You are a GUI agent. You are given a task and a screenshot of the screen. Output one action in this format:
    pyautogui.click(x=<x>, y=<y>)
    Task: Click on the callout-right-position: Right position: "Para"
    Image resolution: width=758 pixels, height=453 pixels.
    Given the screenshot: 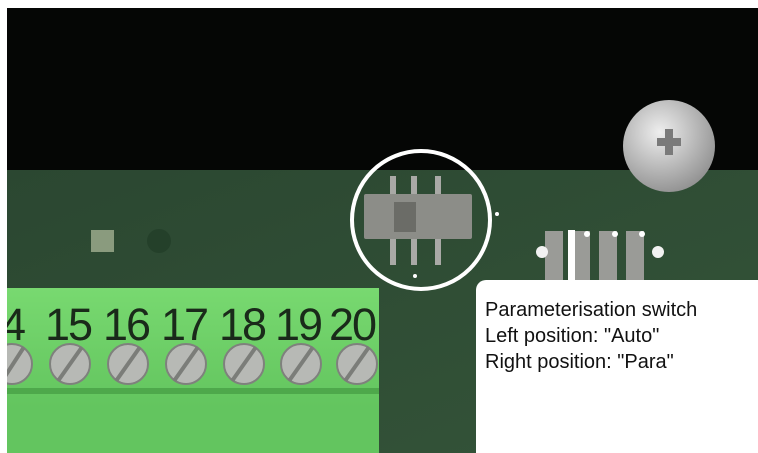 What is the action you would take?
    pyautogui.click(x=579, y=362)
    